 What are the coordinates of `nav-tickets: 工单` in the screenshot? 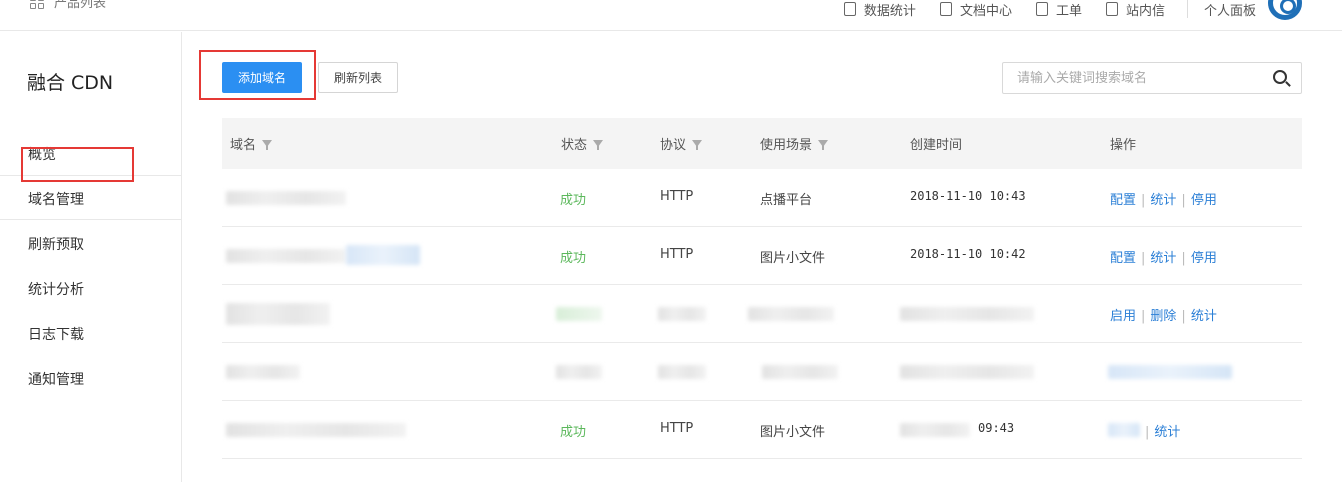 It's located at (1058, 9).